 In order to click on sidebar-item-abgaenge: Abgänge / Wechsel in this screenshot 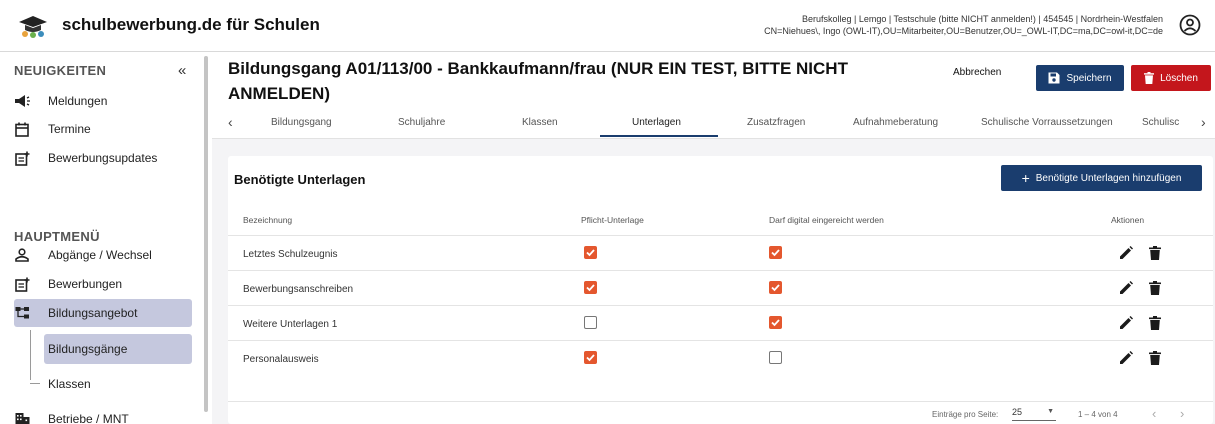, I will do `click(109, 255)`.